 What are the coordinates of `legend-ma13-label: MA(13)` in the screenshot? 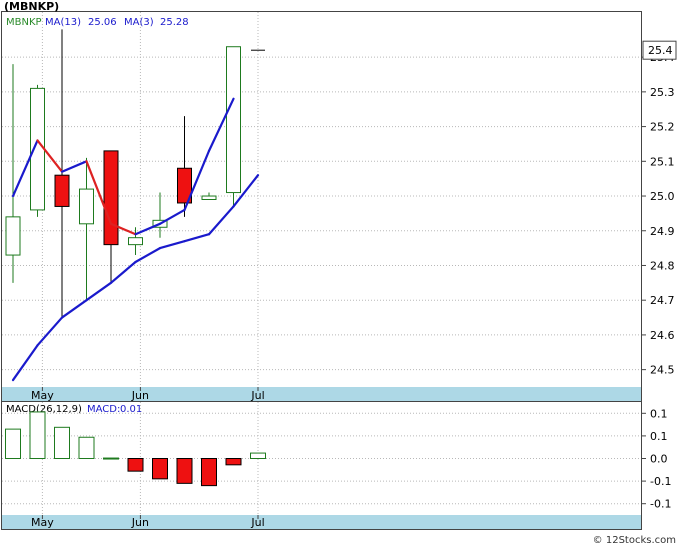 It's located at (63, 22).